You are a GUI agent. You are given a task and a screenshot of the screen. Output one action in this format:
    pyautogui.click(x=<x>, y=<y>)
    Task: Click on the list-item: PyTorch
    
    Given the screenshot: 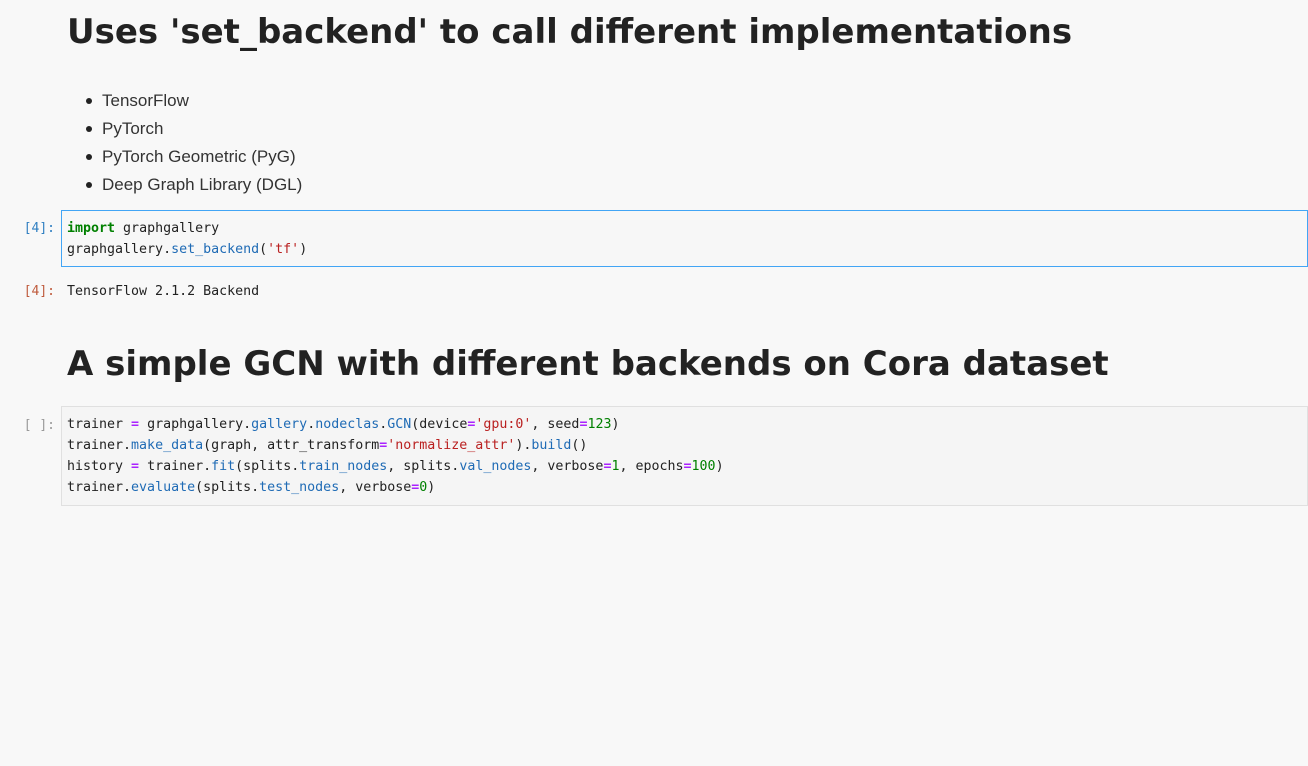 What is the action you would take?
    pyautogui.click(x=569, y=129)
    